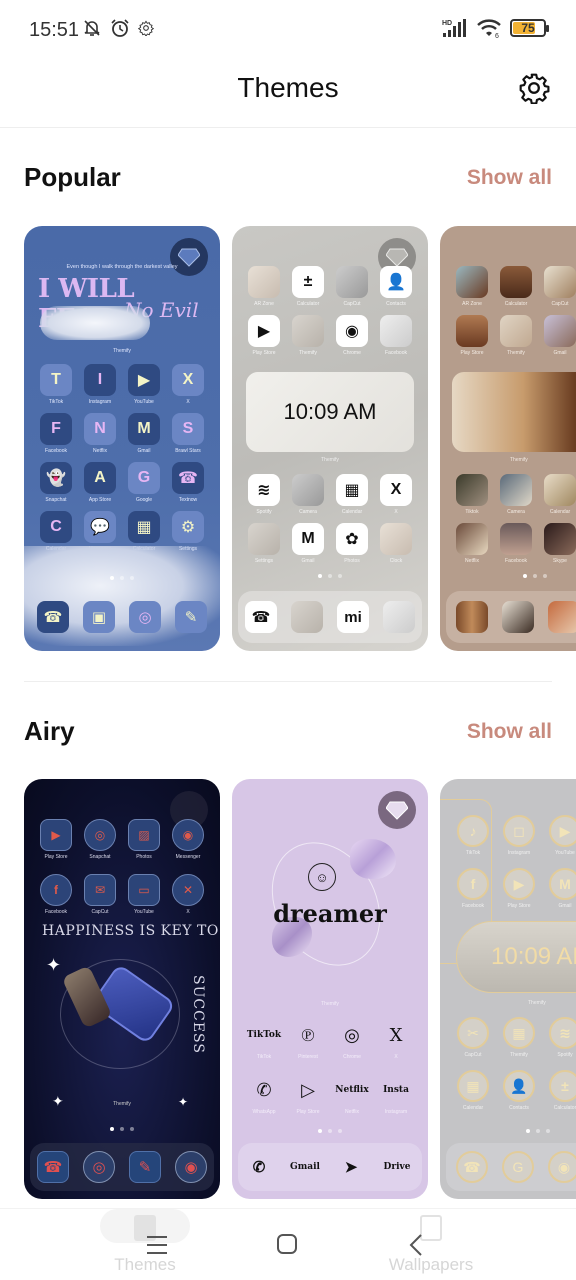 Image resolution: width=576 pixels, height=1280 pixels. I want to click on app-icon: ▷ Play Store, so click(308, 1095).